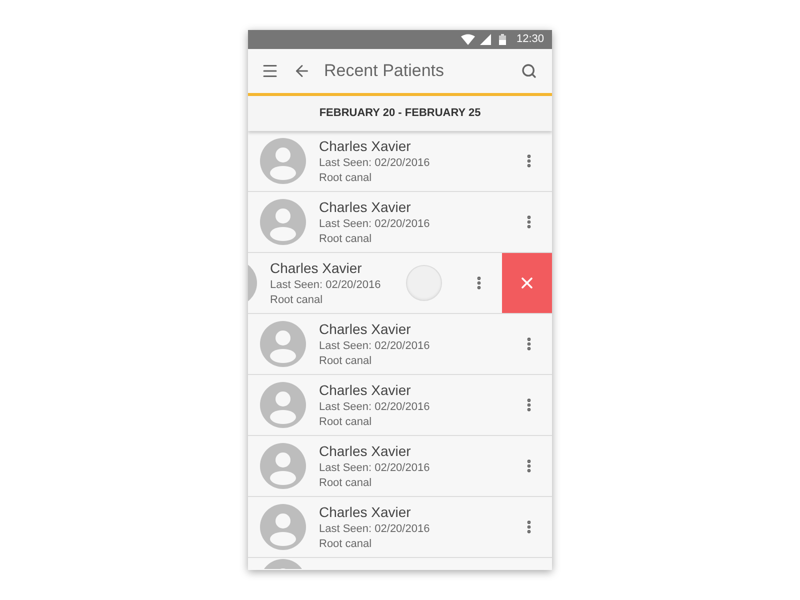 This screenshot has width=800, height=600. I want to click on touch-ripple, so click(424, 283).